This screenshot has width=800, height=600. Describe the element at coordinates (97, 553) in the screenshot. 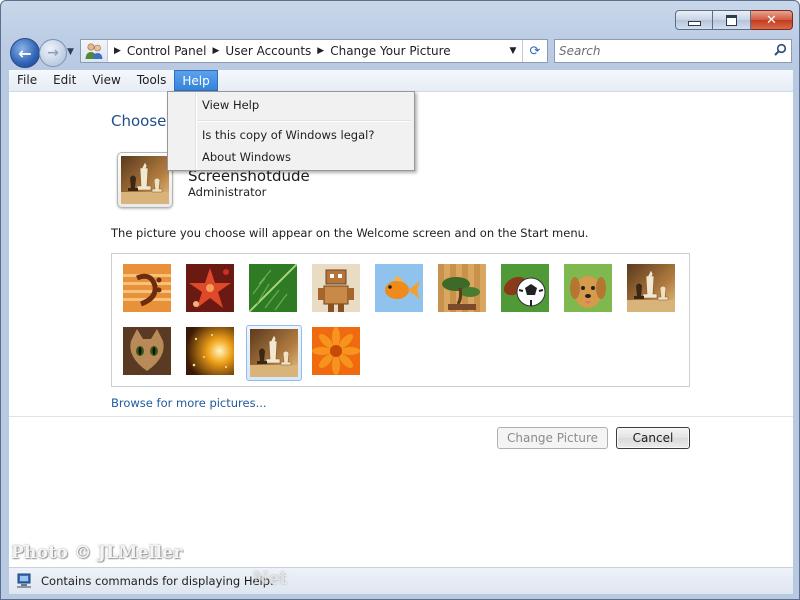

I see `watermark: Photo © JLMeller` at that location.